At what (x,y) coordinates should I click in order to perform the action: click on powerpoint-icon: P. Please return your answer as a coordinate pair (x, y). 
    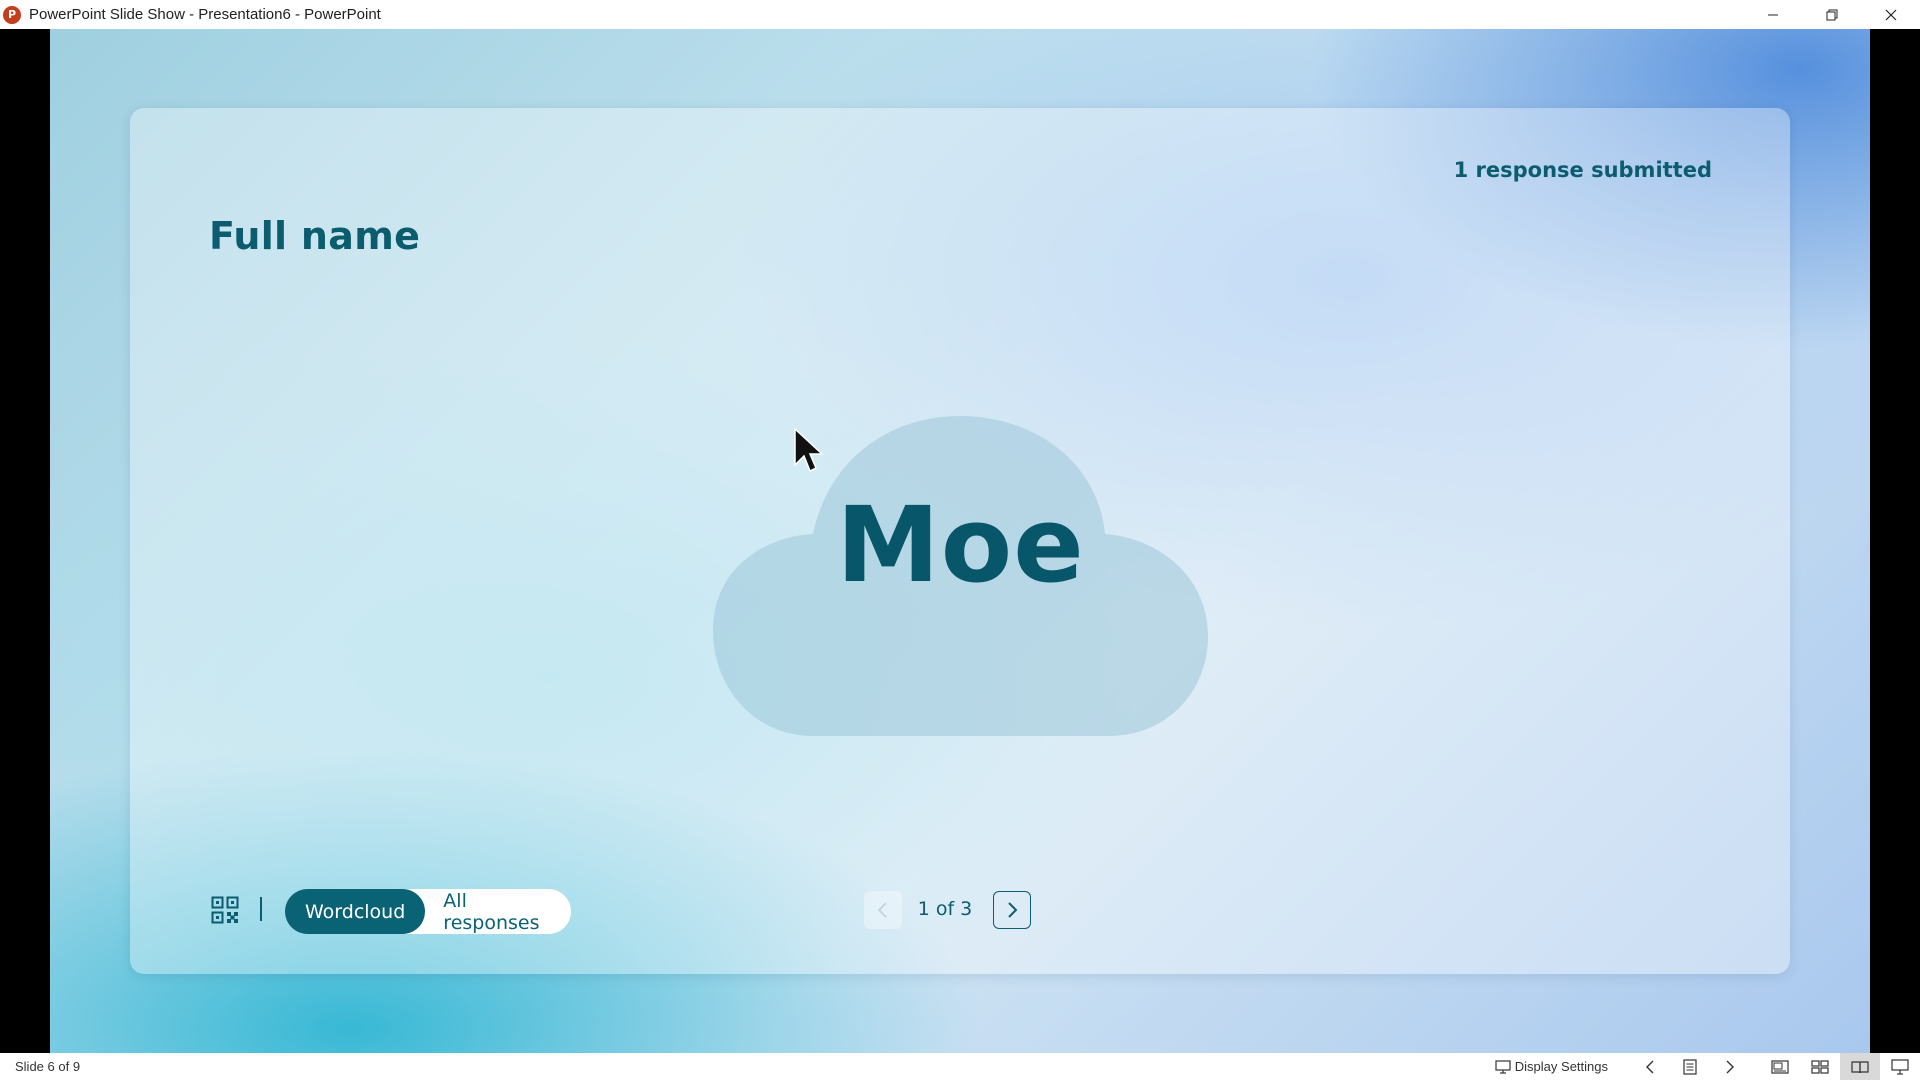
    Looking at the image, I should click on (12, 14).